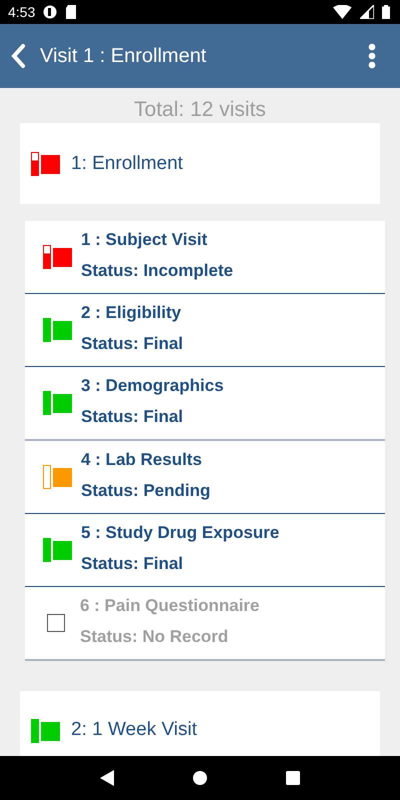 Image resolution: width=400 pixels, height=800 pixels. What do you see at coordinates (367, 12) in the screenshot?
I see `signal-icon` at bounding box center [367, 12].